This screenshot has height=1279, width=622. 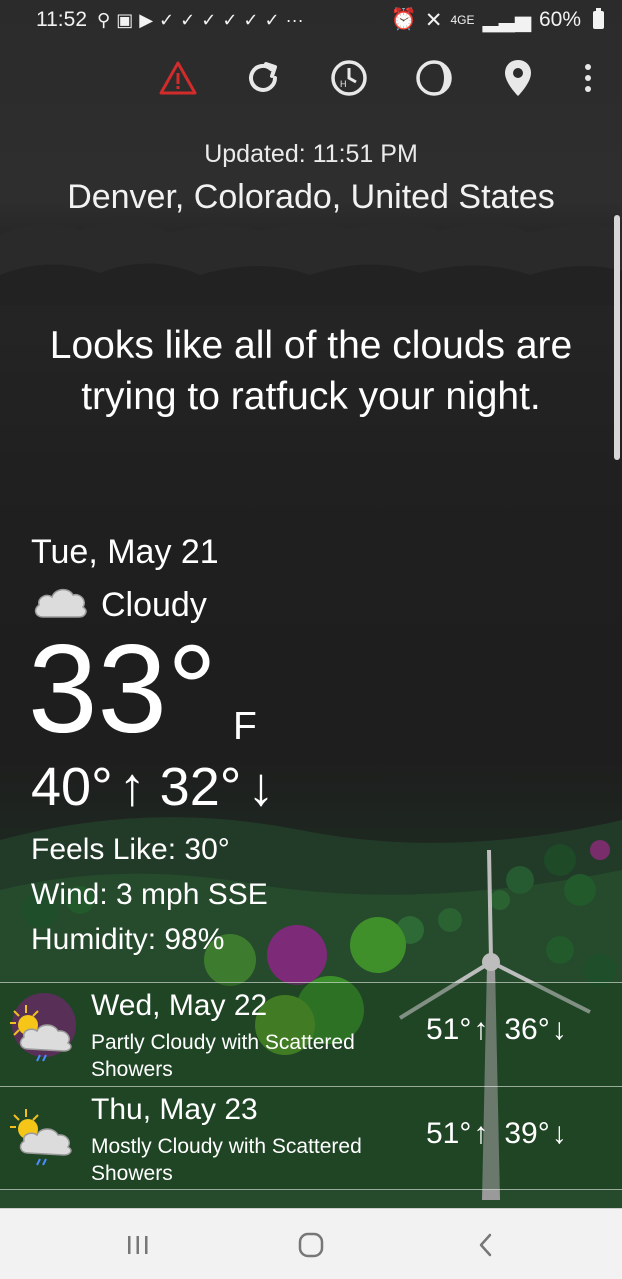 I want to click on forecast-date: Wed, May 22, so click(x=179, y=1005).